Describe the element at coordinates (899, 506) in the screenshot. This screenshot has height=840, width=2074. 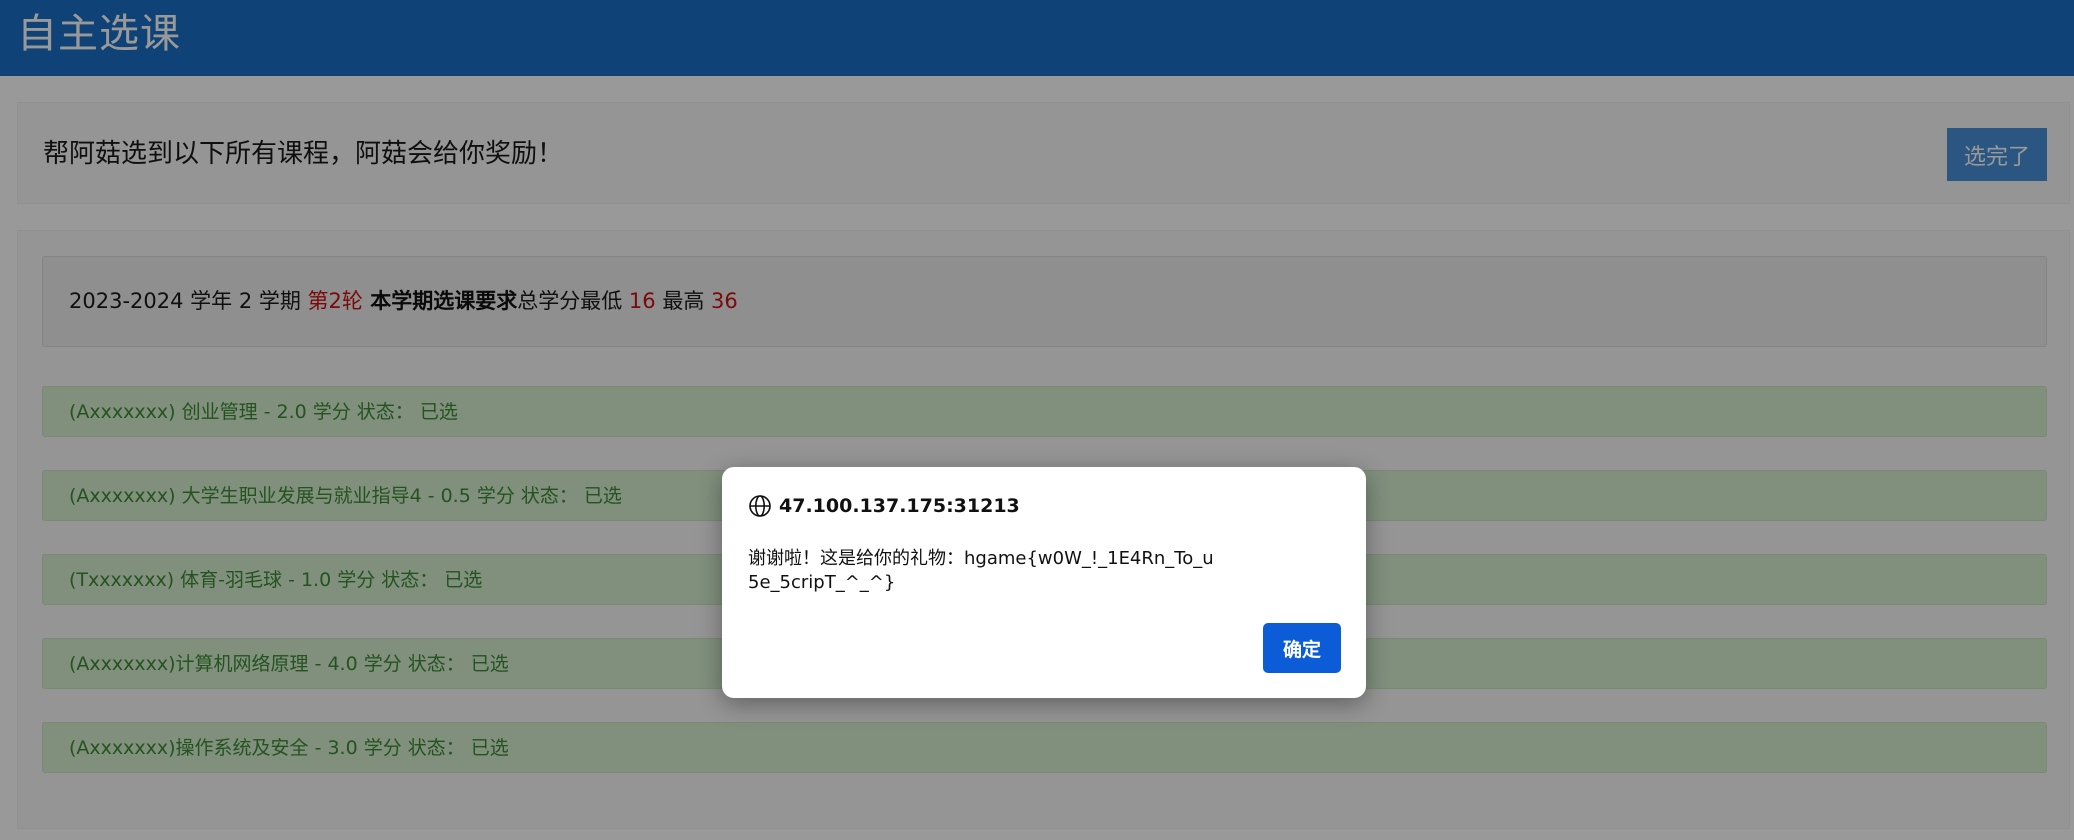
I see `dialog-origin: 47.100.137.175:31213` at that location.